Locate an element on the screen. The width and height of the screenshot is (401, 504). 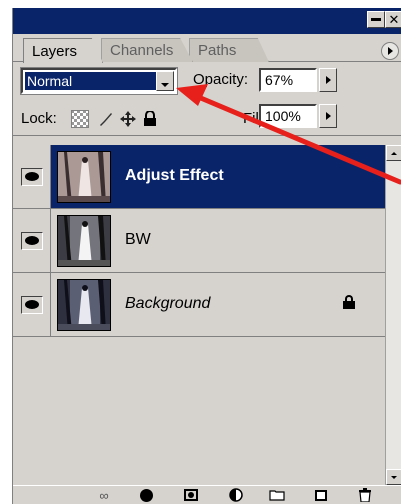
opacity-label: Opacity: is located at coordinates (221, 79).